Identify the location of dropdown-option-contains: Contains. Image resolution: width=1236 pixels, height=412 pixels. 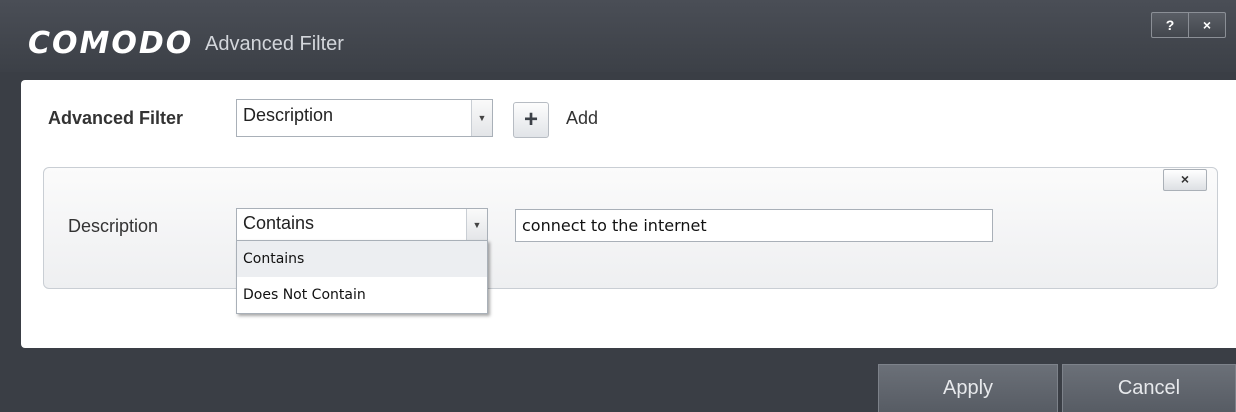
(362, 259).